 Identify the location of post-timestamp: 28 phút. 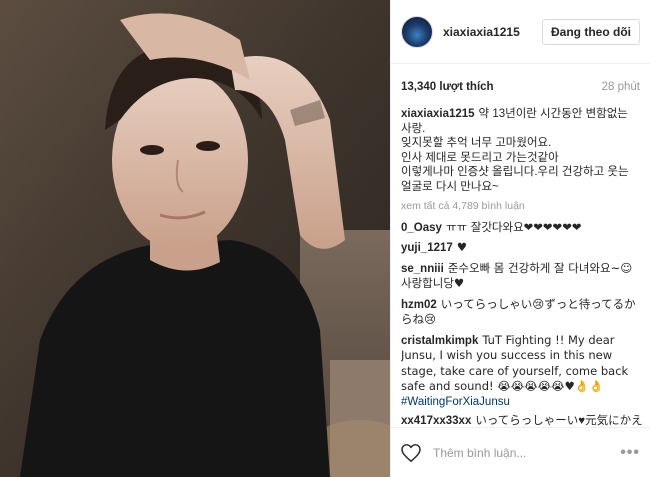
(621, 87).